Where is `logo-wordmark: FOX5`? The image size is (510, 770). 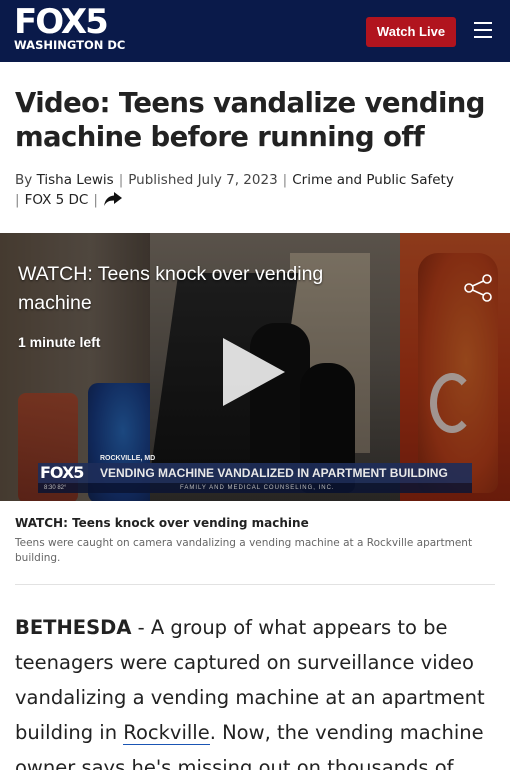 logo-wordmark: FOX5 is located at coordinates (61, 22).